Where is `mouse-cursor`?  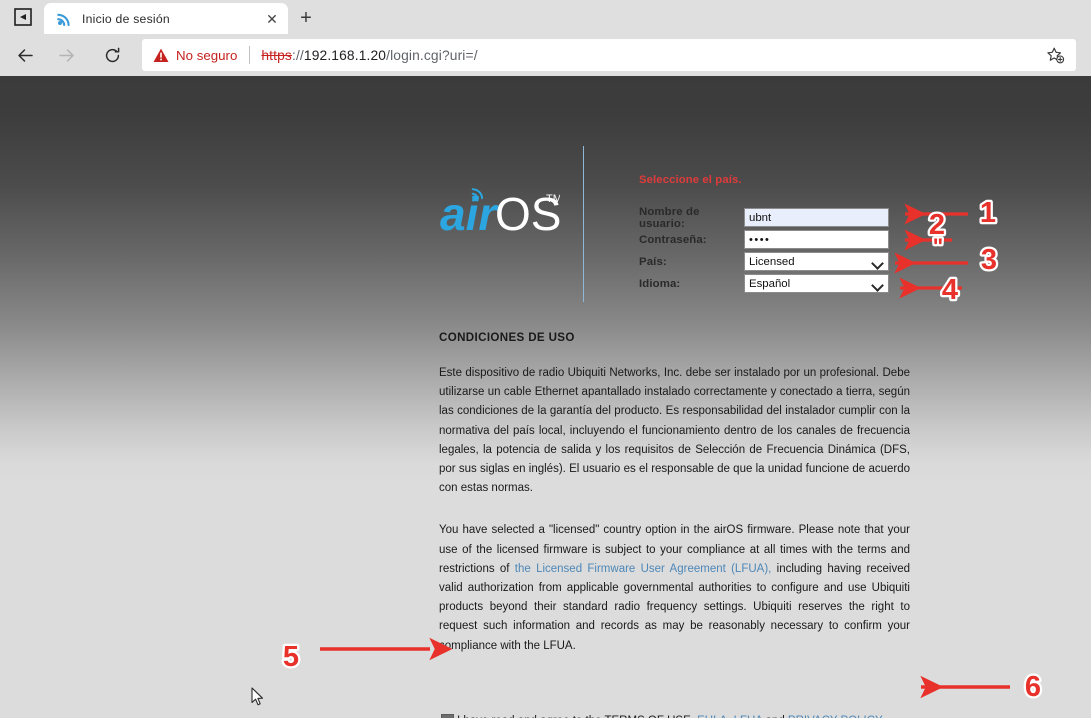
mouse-cursor is located at coordinates (257, 696).